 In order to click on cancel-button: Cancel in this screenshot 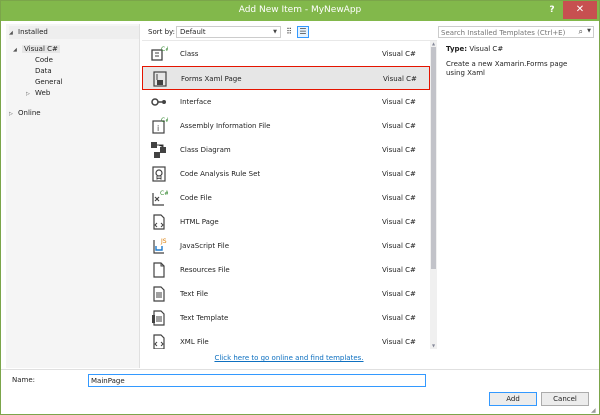, I will do `click(565, 399)`.